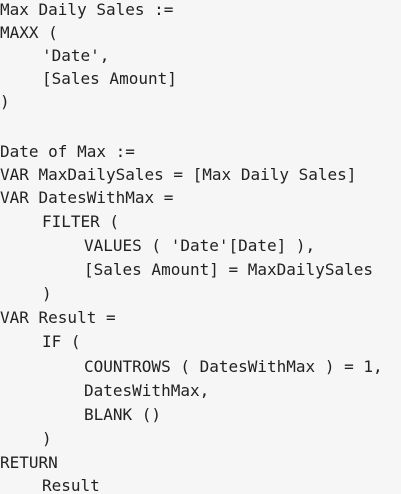 The image size is (401, 494). What do you see at coordinates (58, 317) in the screenshot?
I see `code-line-var-result: VAR Result =` at bounding box center [58, 317].